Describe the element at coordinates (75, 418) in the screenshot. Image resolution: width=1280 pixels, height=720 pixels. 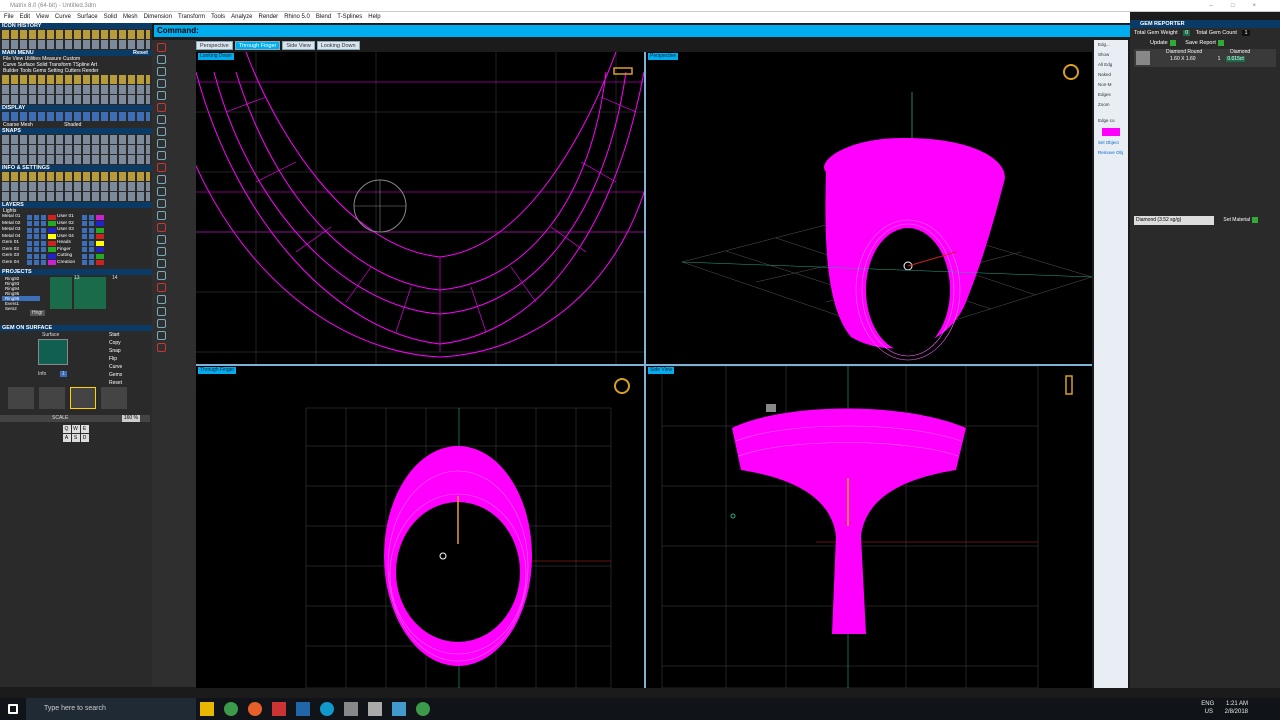
I see `scale-bar: SCALE 160 %` at that location.